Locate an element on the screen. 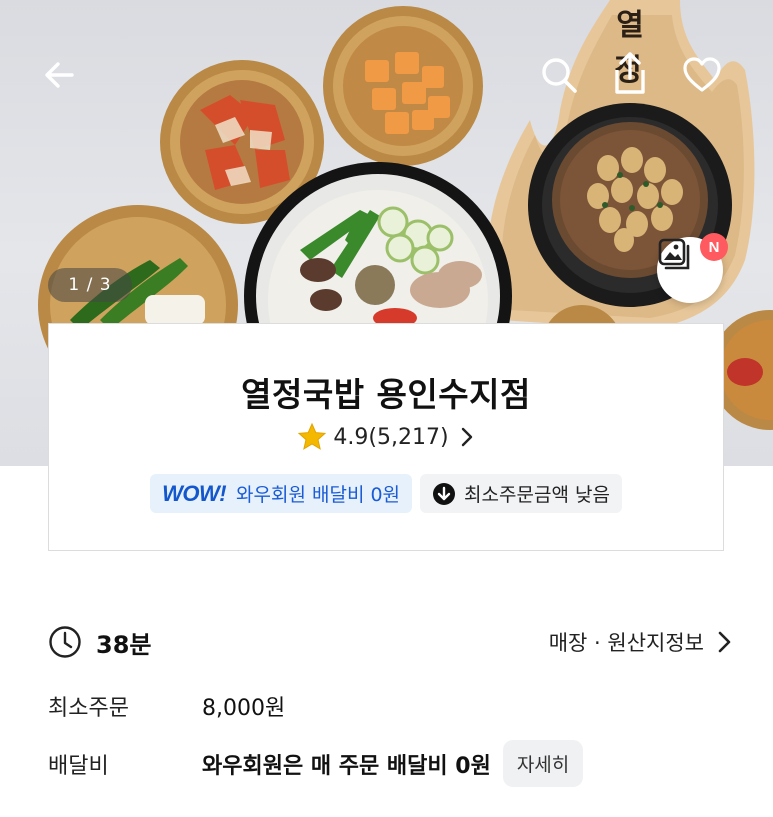  min-order-chip-text: 최소주문금액 낮음 is located at coordinates (537, 495).